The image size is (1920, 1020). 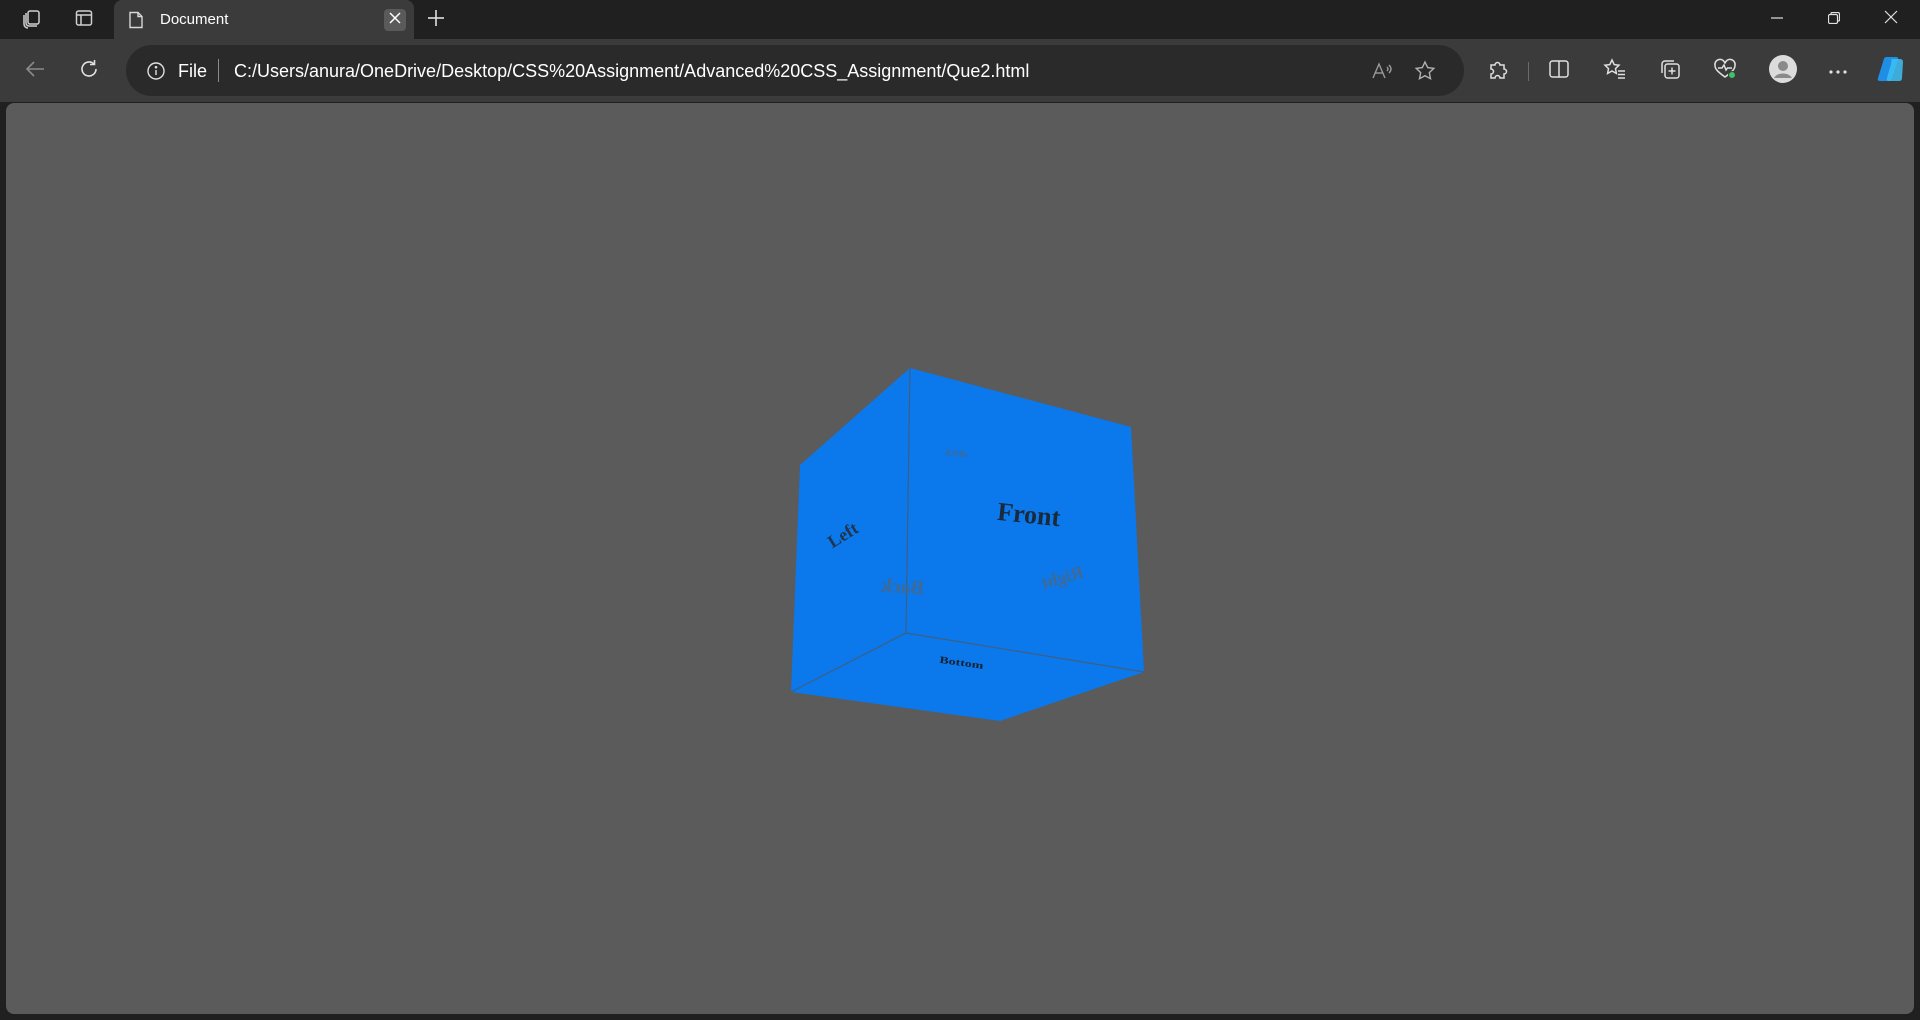 What do you see at coordinates (218, 70) in the screenshot?
I see `address-separator` at bounding box center [218, 70].